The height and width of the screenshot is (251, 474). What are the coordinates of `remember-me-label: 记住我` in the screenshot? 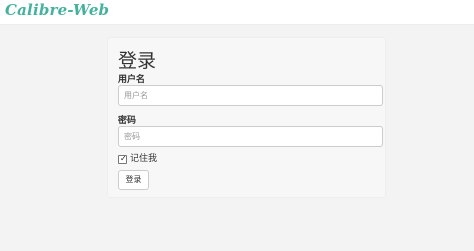 It's located at (143, 159).